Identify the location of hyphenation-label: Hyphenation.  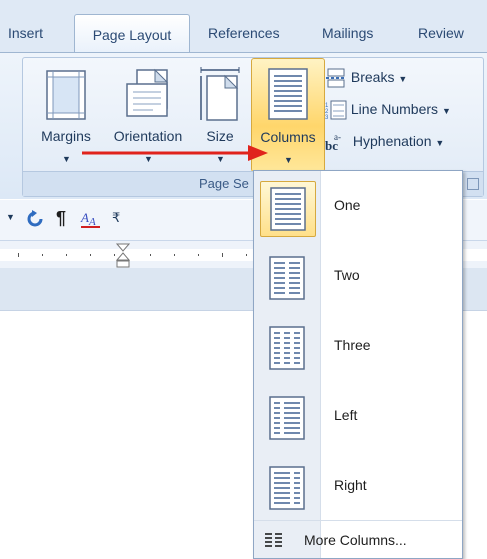
(392, 141).